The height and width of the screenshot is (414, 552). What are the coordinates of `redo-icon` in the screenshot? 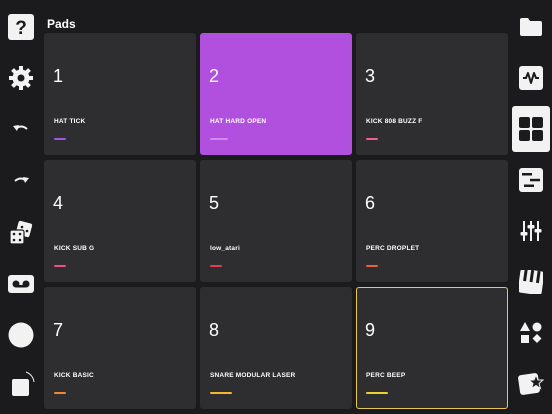 It's located at (21, 180).